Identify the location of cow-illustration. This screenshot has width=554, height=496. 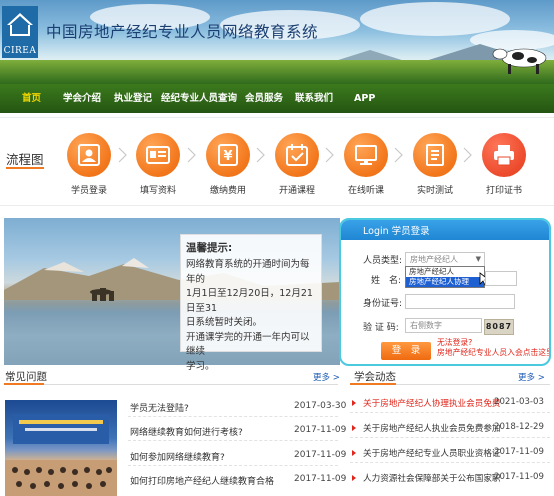
(519, 61).